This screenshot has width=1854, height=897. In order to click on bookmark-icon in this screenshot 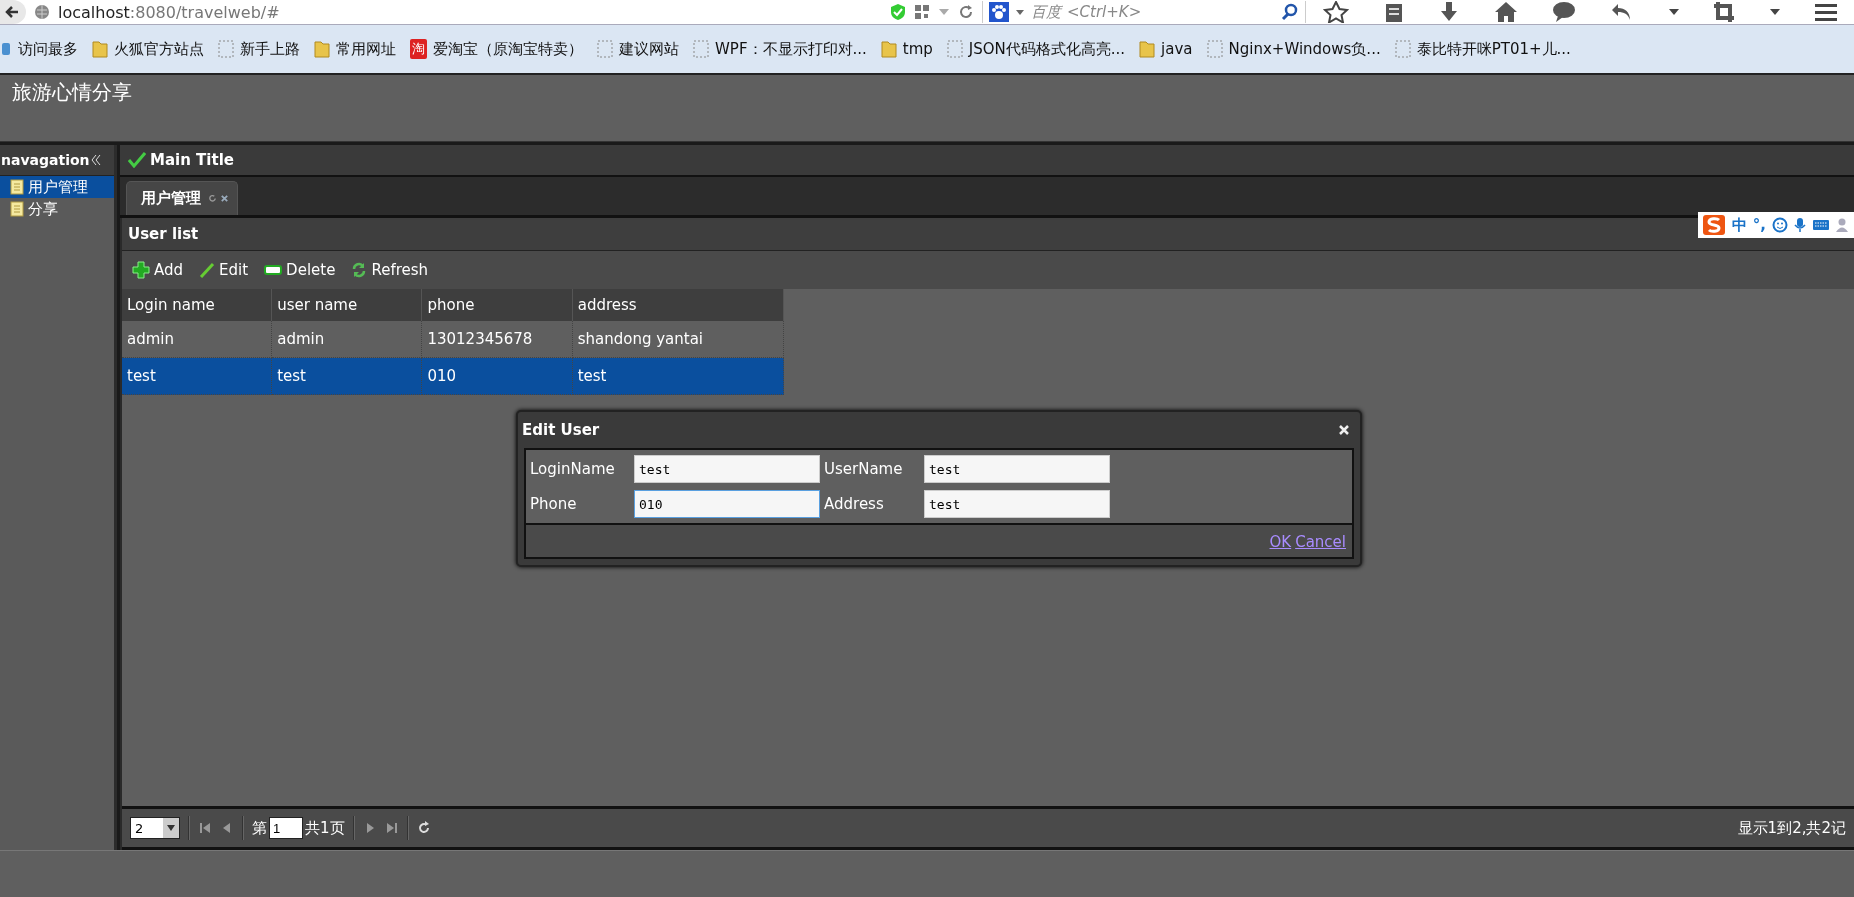, I will do `click(7, 49)`.